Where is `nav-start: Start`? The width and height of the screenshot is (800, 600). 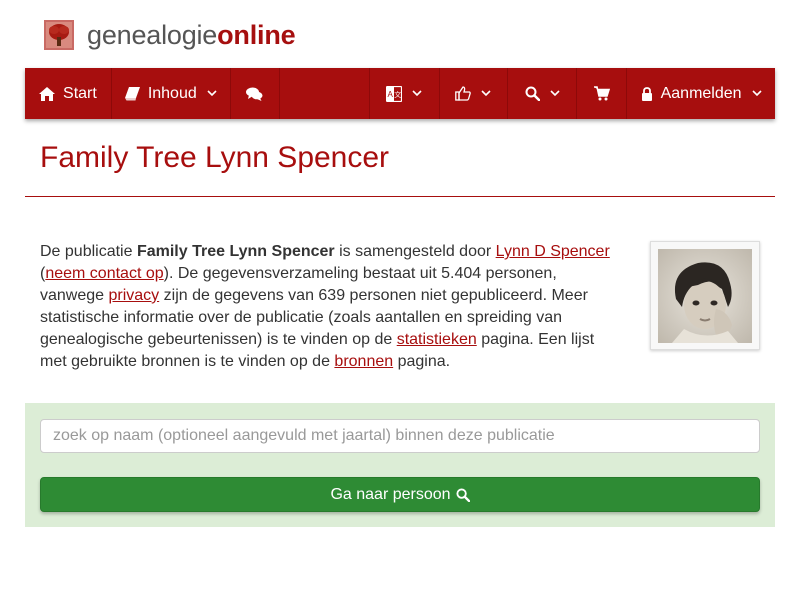 nav-start: Start is located at coordinates (68, 93).